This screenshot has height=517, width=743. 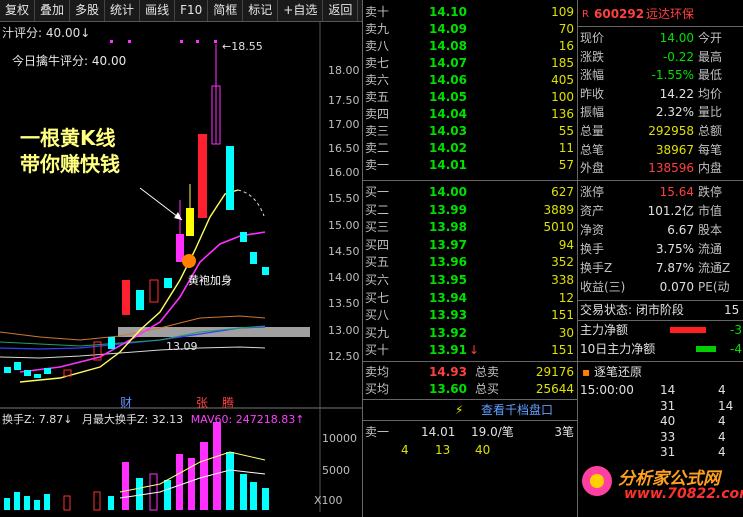 I want to click on sell-level-label: 卖九, so click(x=377, y=29).